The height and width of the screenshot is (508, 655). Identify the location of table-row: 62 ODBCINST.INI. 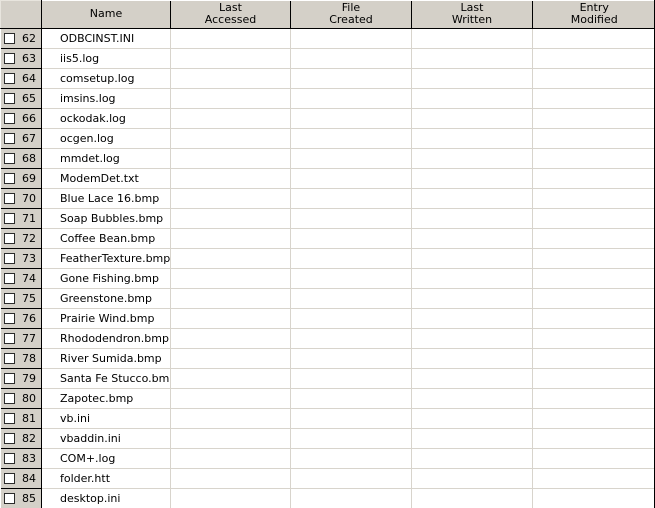
(327, 38).